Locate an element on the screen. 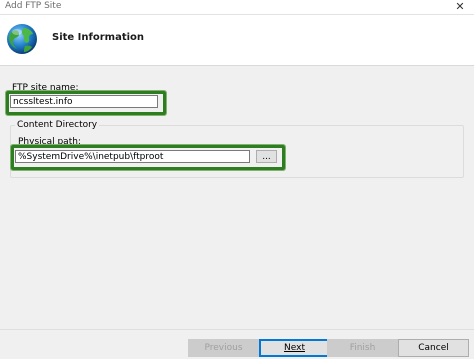  site-name-input: ncssltest.info is located at coordinates (84, 101).